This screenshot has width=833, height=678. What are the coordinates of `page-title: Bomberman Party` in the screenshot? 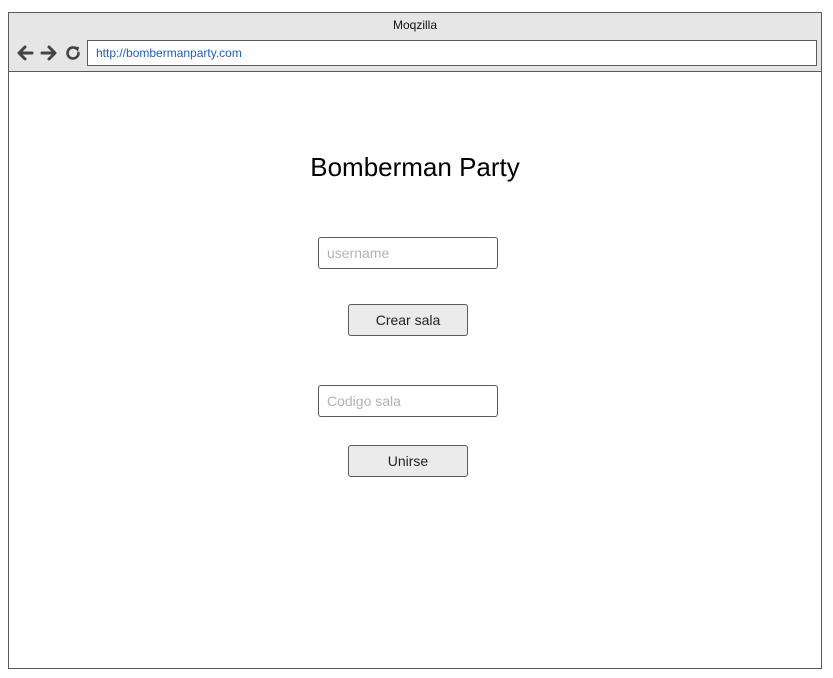 It's located at (415, 167).